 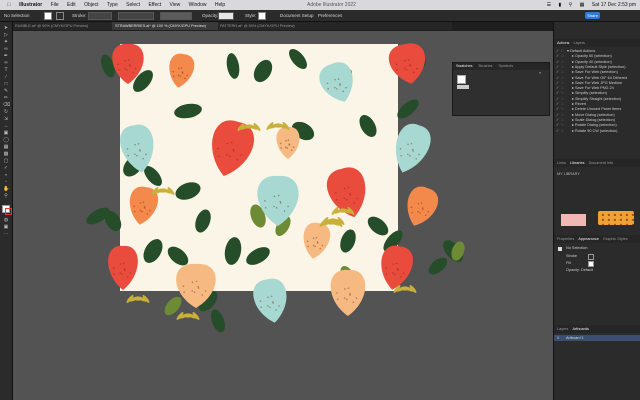 What do you see at coordinates (154, 5) in the screenshot?
I see `menu-effect: Effect` at bounding box center [154, 5].